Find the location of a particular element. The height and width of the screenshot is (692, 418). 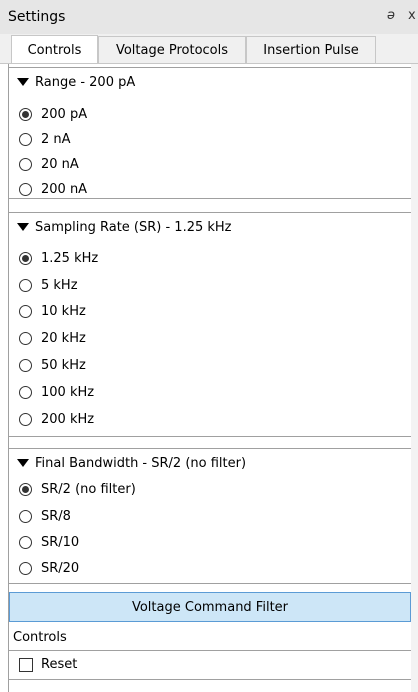

vertical-scrollbar is located at coordinates (414, 378).